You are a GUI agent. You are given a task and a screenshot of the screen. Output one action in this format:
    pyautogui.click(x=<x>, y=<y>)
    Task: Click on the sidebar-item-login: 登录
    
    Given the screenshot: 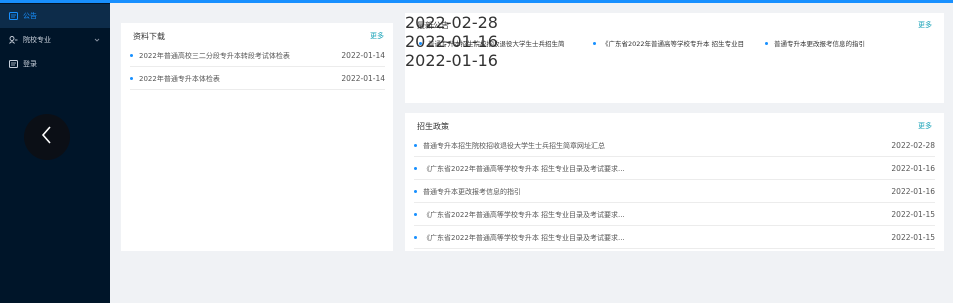 What is the action you would take?
    pyautogui.click(x=55, y=64)
    